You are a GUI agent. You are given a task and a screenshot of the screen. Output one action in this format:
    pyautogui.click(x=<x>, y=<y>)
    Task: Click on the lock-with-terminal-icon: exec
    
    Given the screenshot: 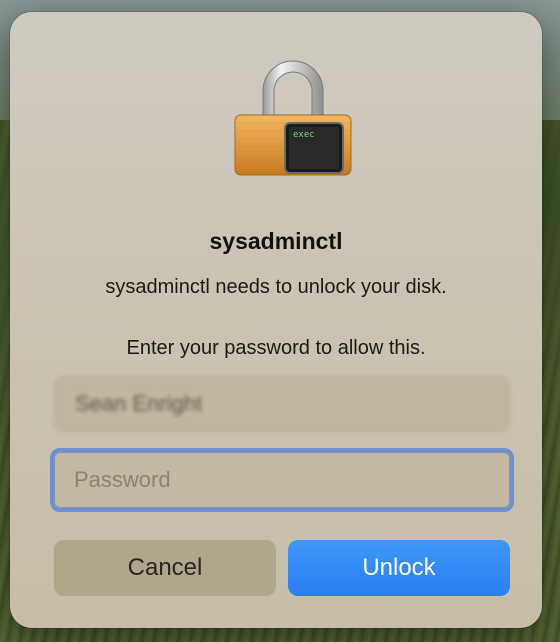 What is the action you would take?
    pyautogui.click(x=293, y=118)
    